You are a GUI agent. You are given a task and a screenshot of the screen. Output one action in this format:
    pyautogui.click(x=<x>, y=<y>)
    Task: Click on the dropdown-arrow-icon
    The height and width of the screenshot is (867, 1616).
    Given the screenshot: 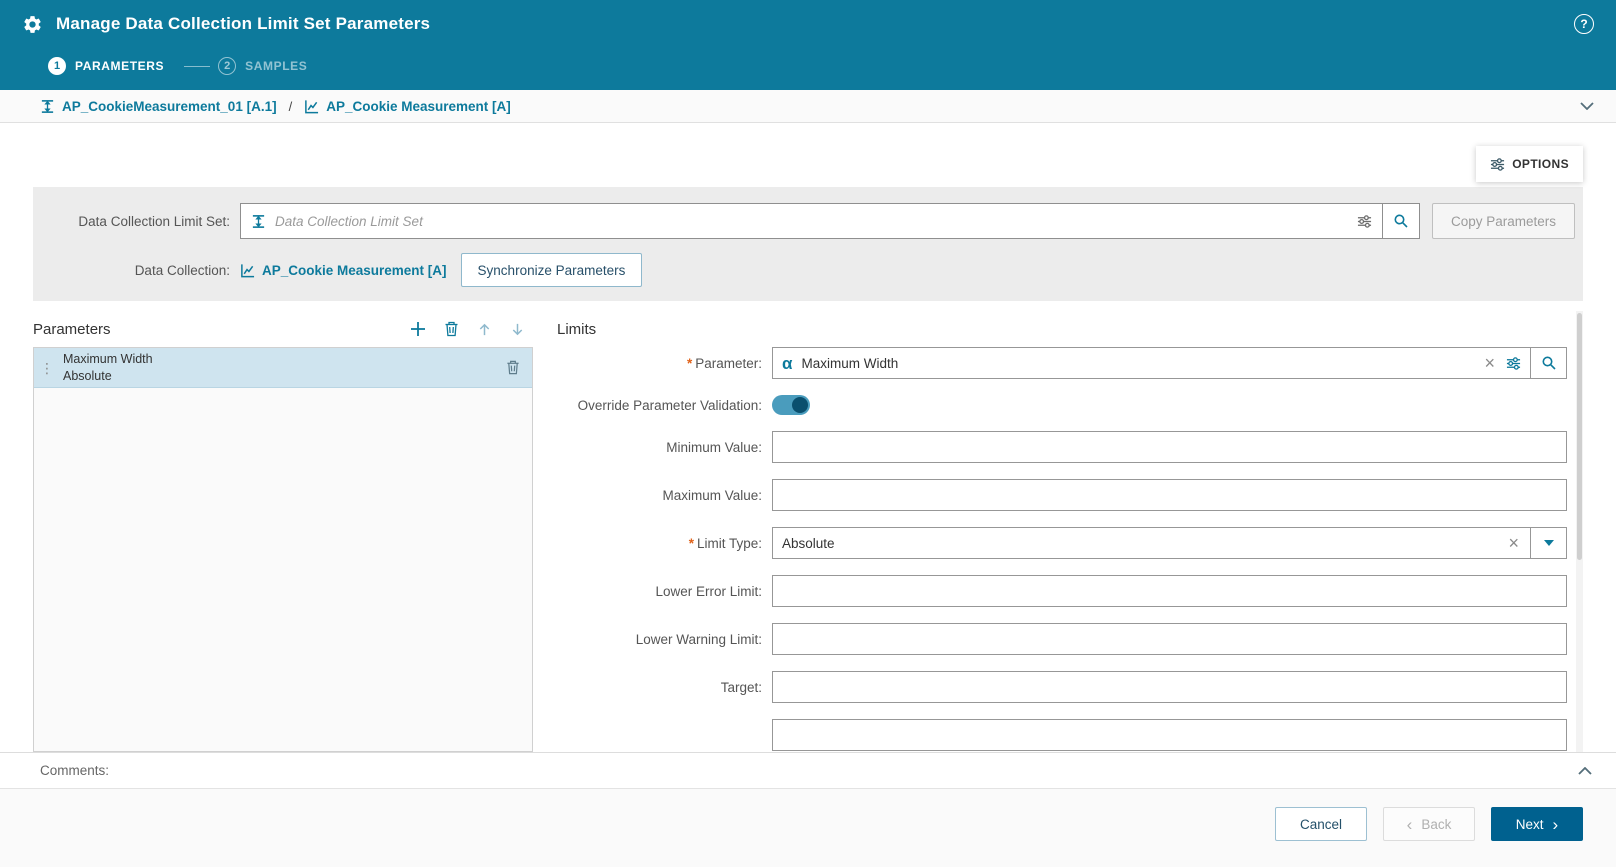 What is the action you would take?
    pyautogui.click(x=1548, y=543)
    